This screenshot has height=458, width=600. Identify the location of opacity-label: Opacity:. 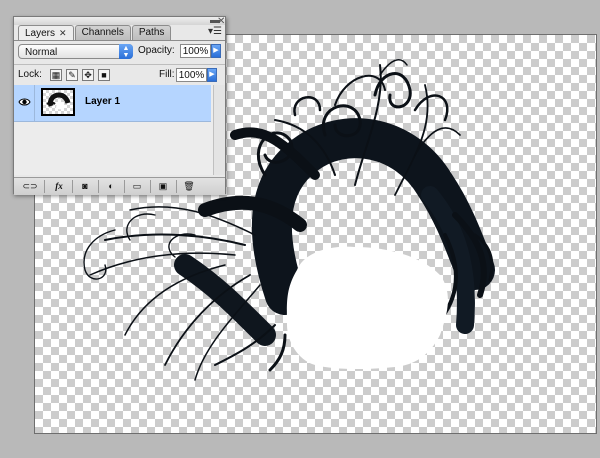
(156, 50).